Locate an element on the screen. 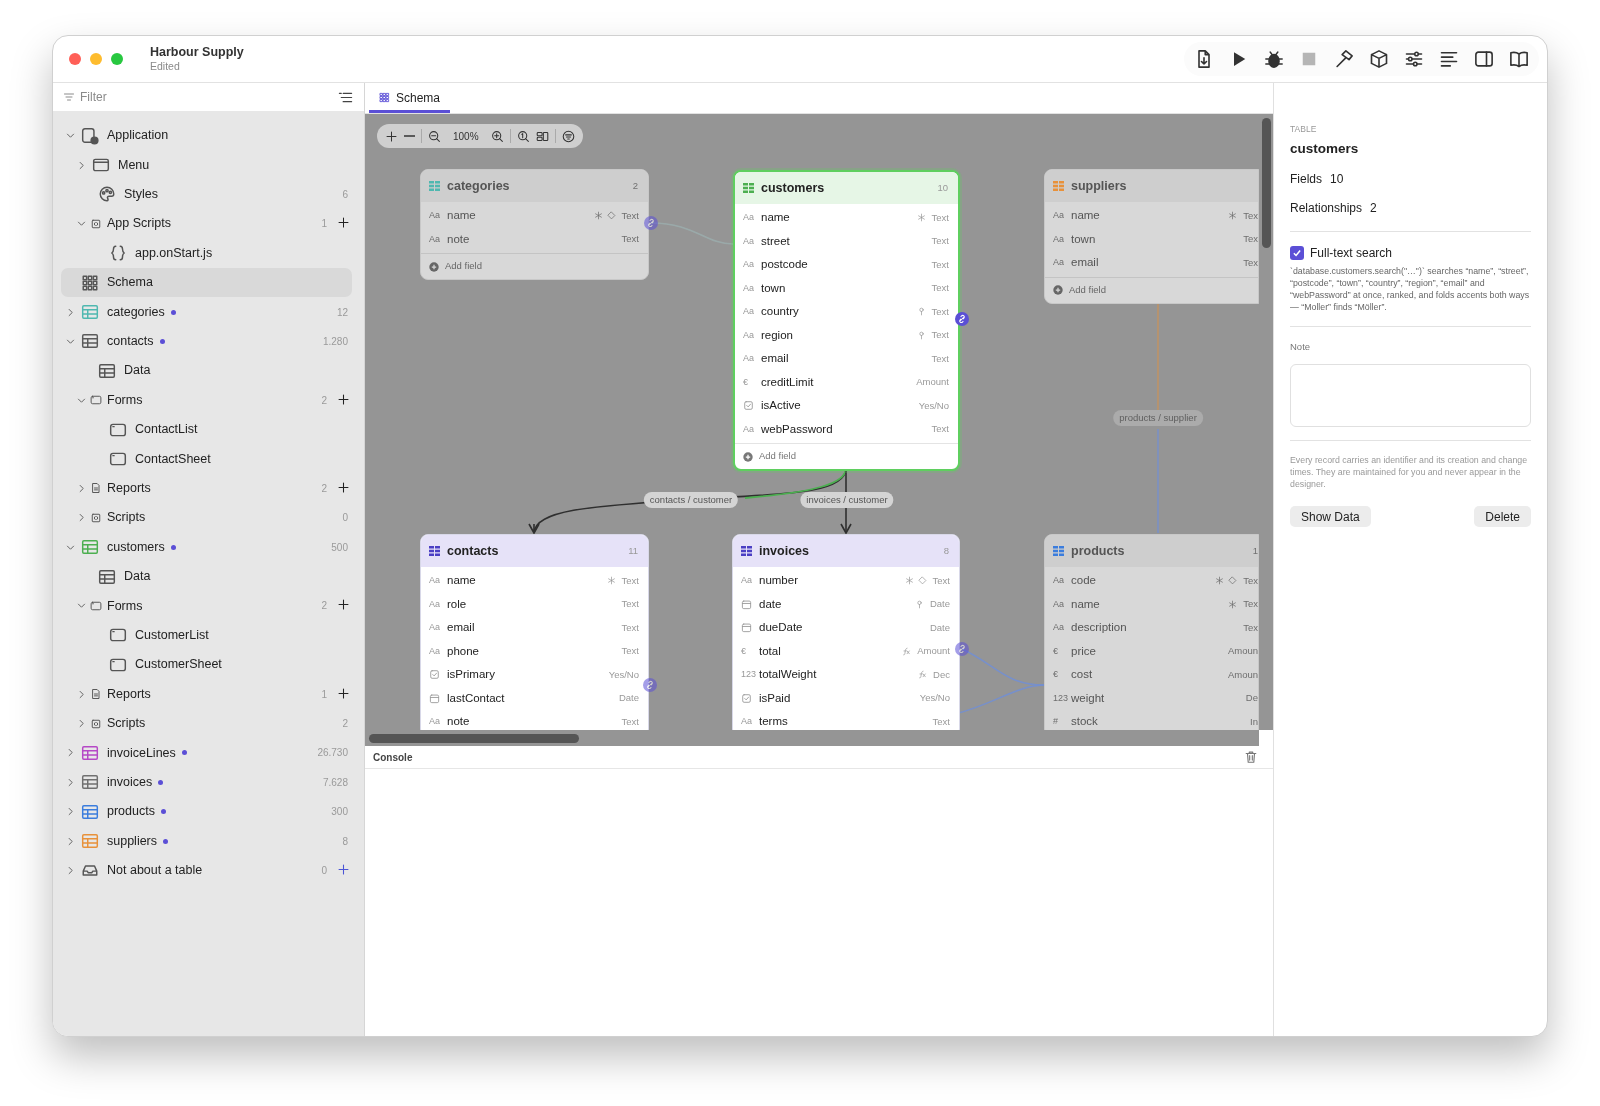 This screenshot has height=1106, width=1600. grid-icon is located at coordinates (384, 97).